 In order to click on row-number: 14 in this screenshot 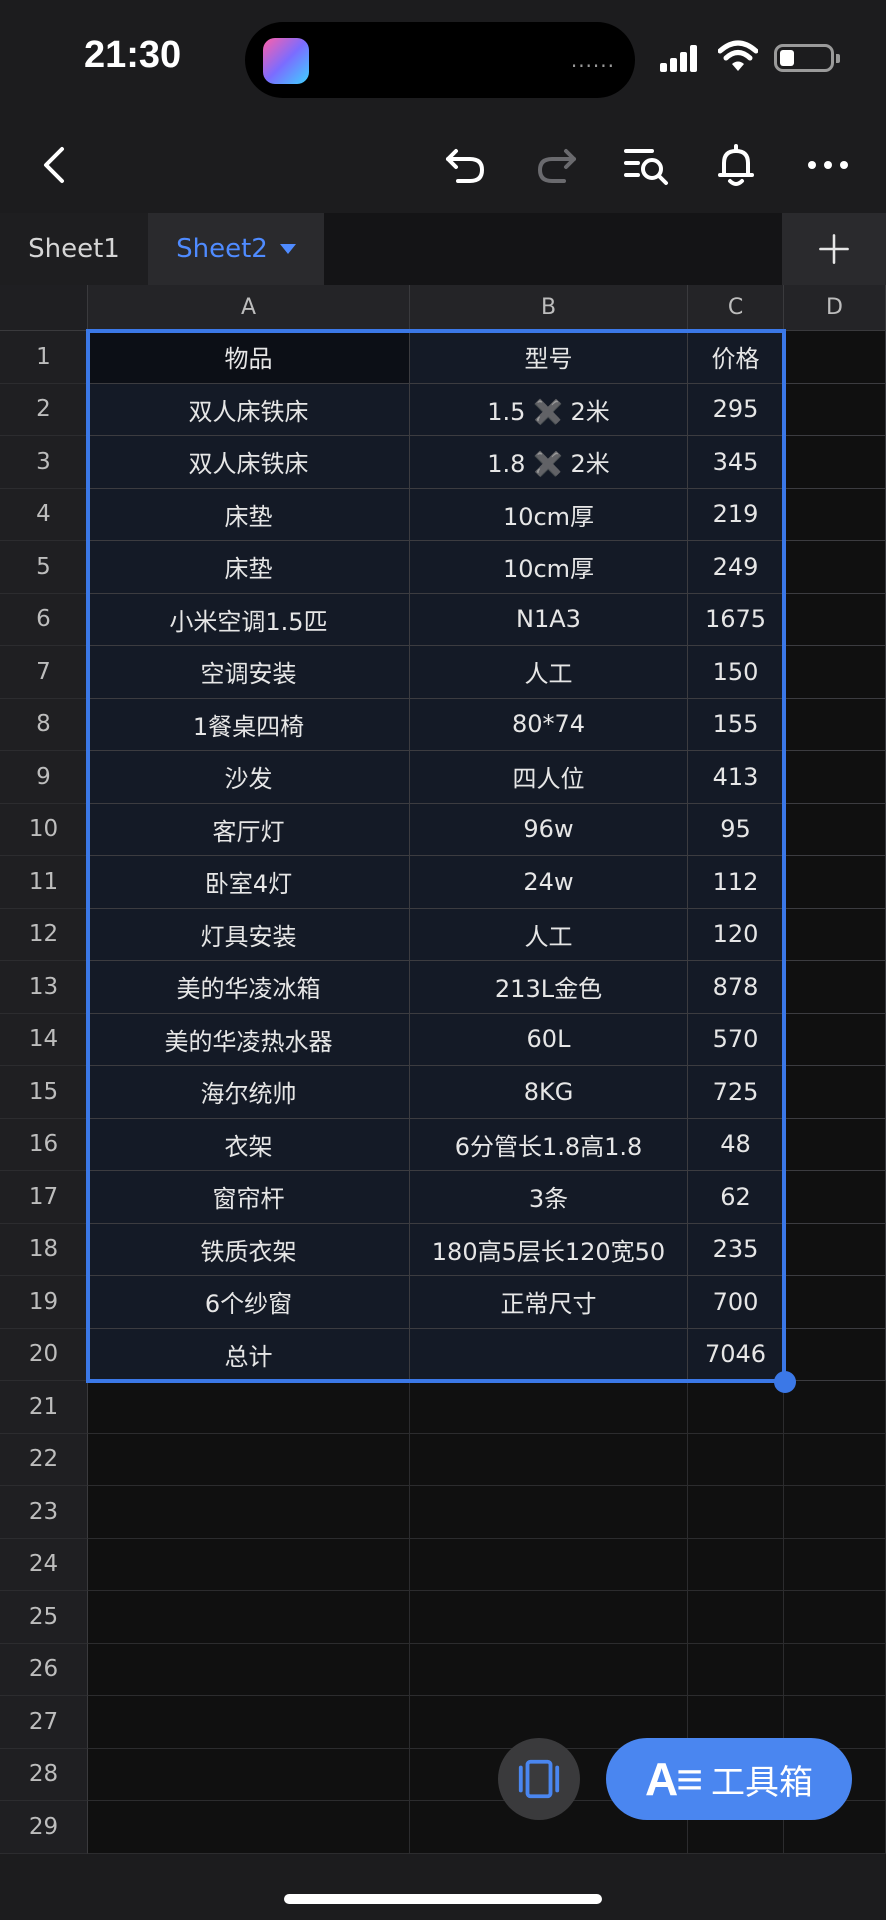, I will do `click(44, 1039)`.